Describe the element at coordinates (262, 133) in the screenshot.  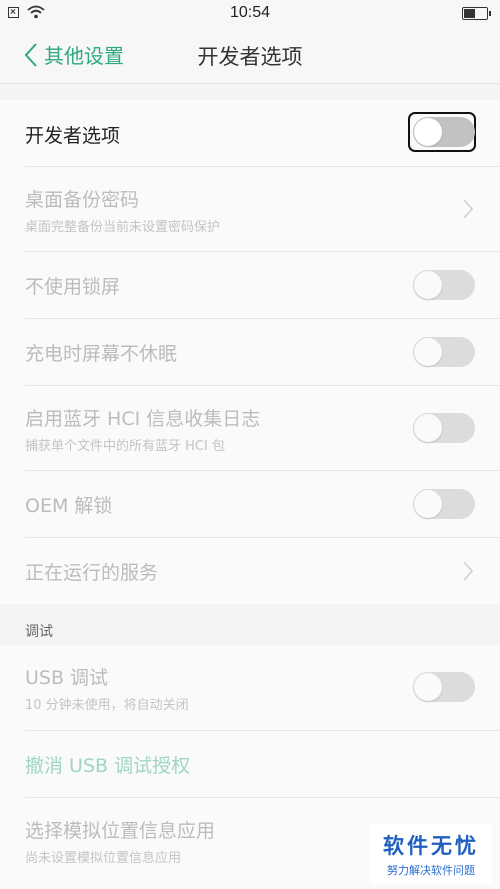
I see `developer-options-row: 开发者选项` at that location.